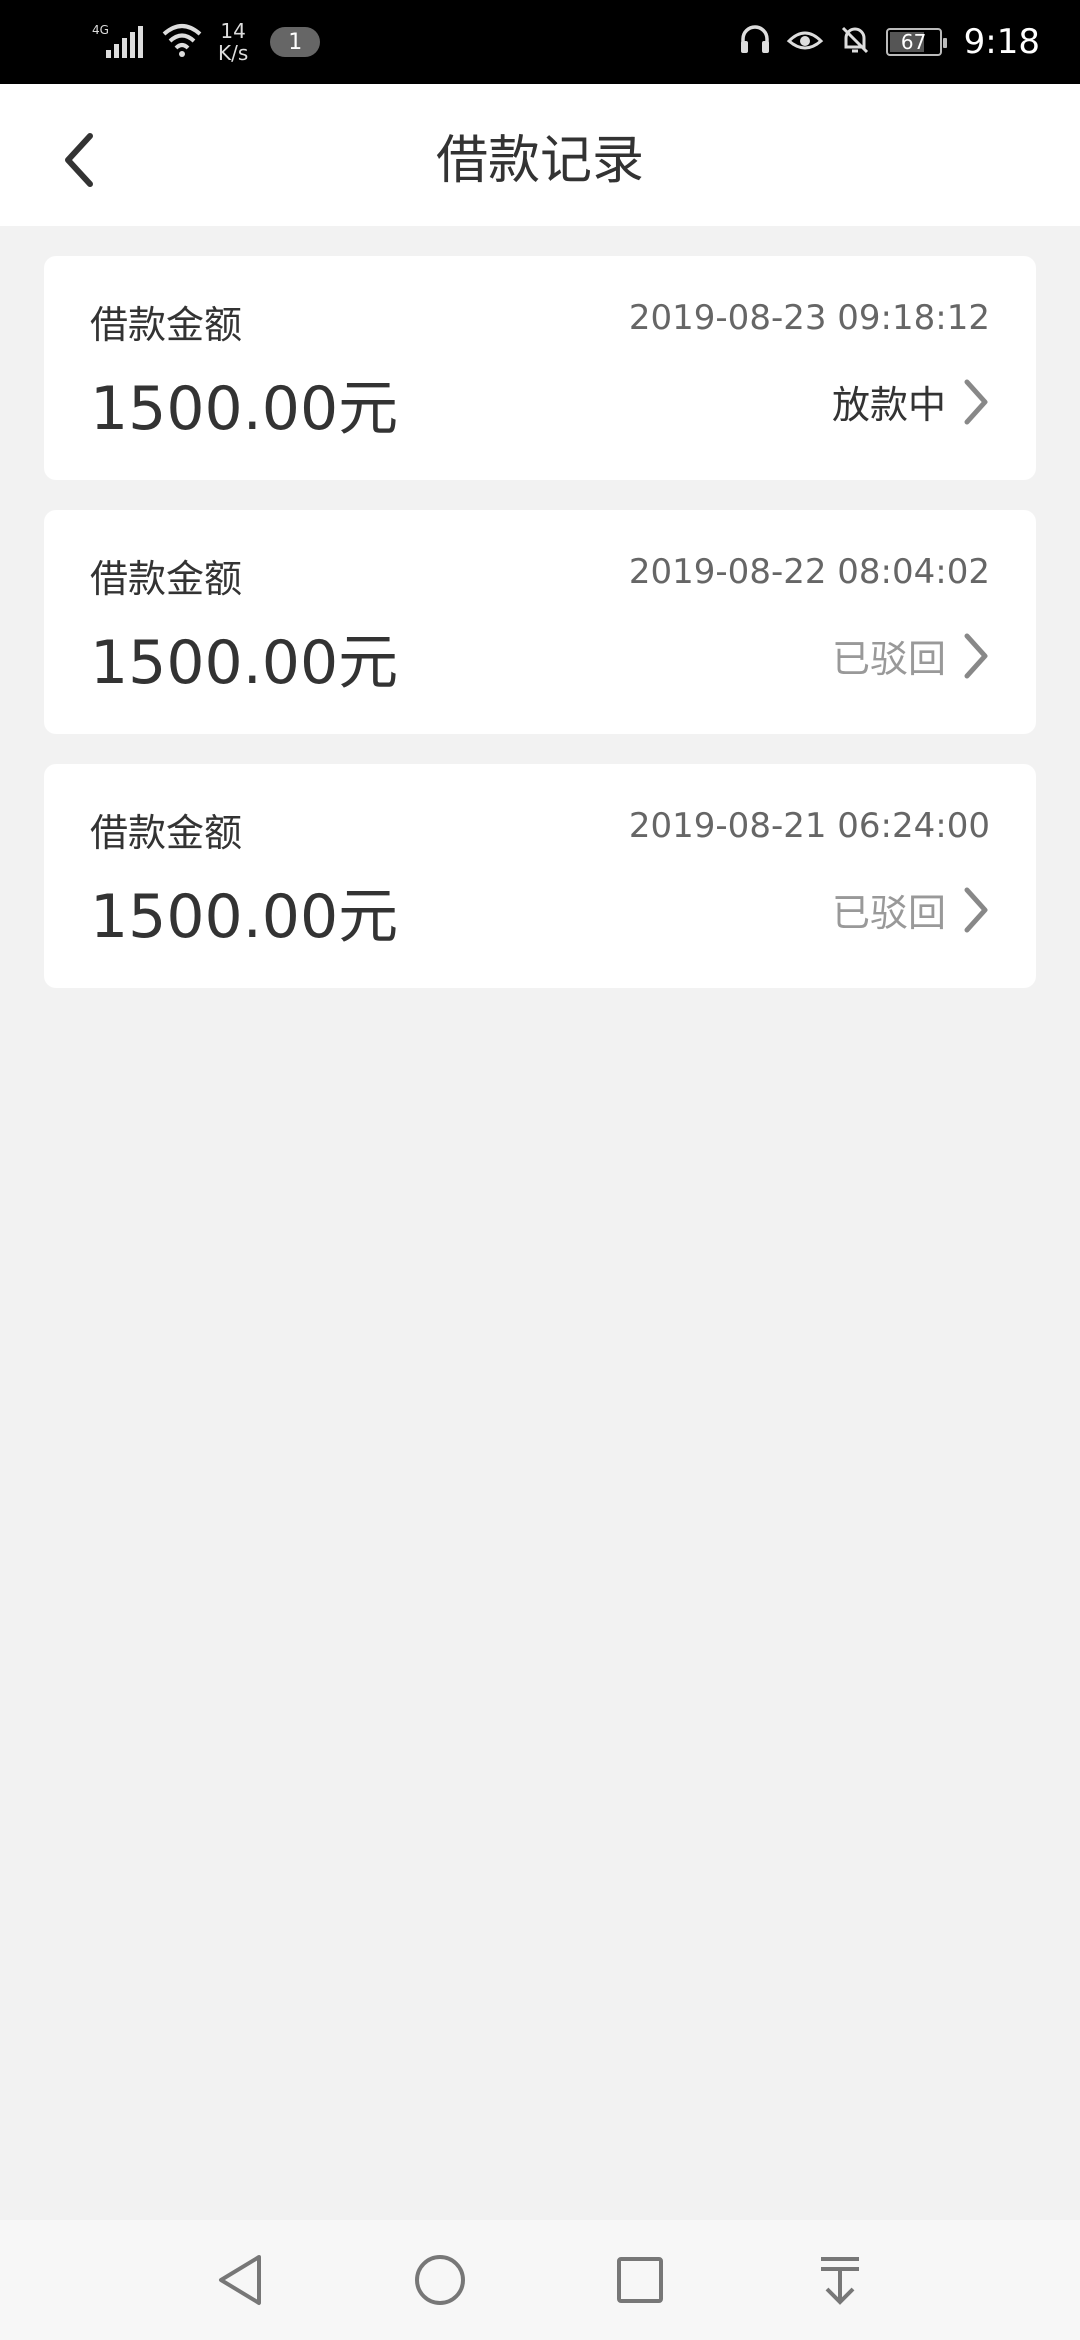 Image resolution: width=1080 pixels, height=2340 pixels. What do you see at coordinates (540, 876) in the screenshot?
I see `loan-record-card: 借款金额 2019-08-21 06:24:00 1500.00元 已驳回` at bounding box center [540, 876].